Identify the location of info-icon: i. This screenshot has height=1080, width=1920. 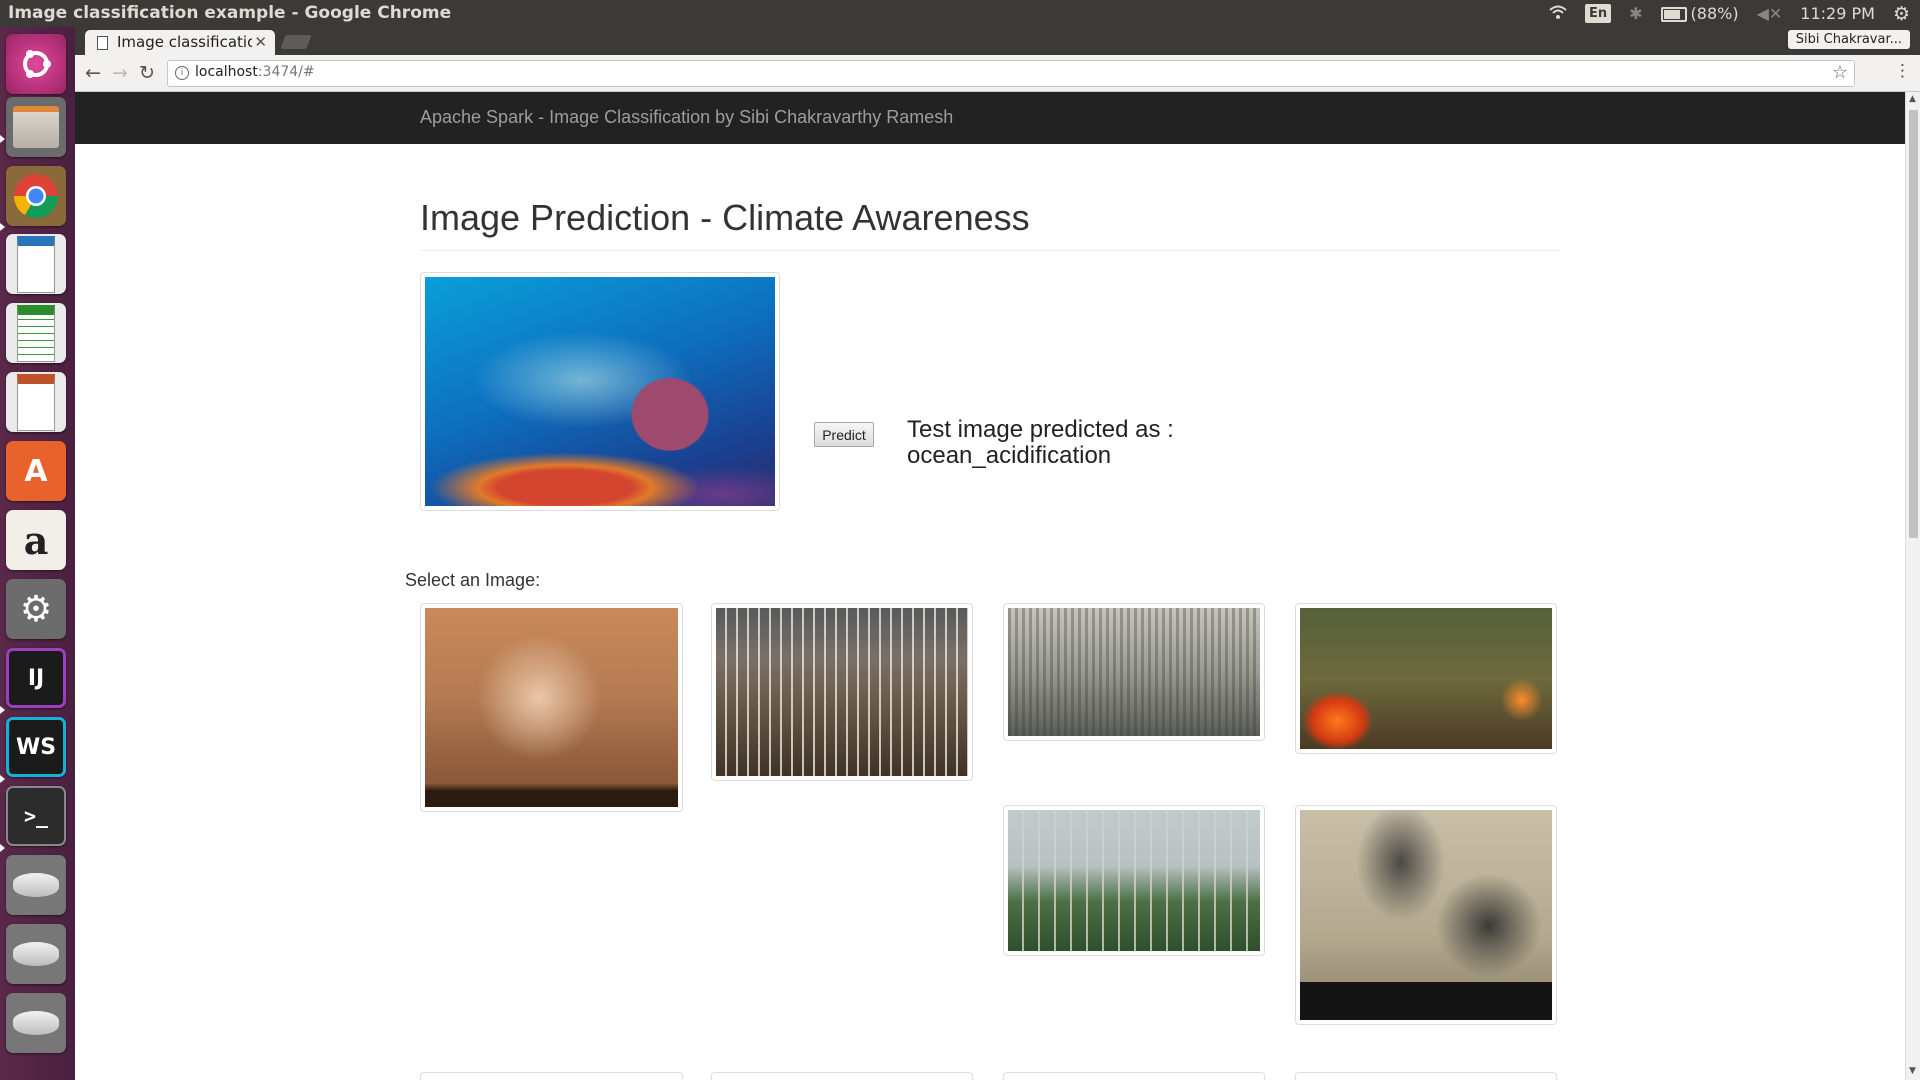
(182, 73).